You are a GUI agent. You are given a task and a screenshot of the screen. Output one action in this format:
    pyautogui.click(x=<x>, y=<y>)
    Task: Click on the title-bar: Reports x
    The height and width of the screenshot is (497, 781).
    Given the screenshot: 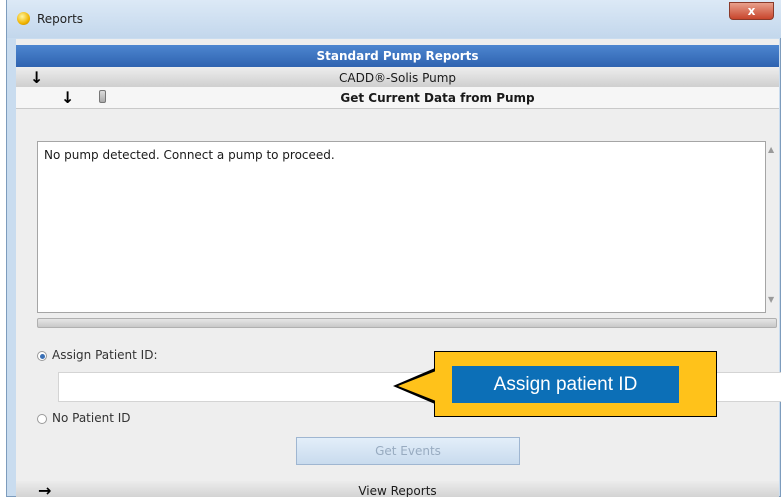 What is the action you would take?
    pyautogui.click(x=394, y=19)
    